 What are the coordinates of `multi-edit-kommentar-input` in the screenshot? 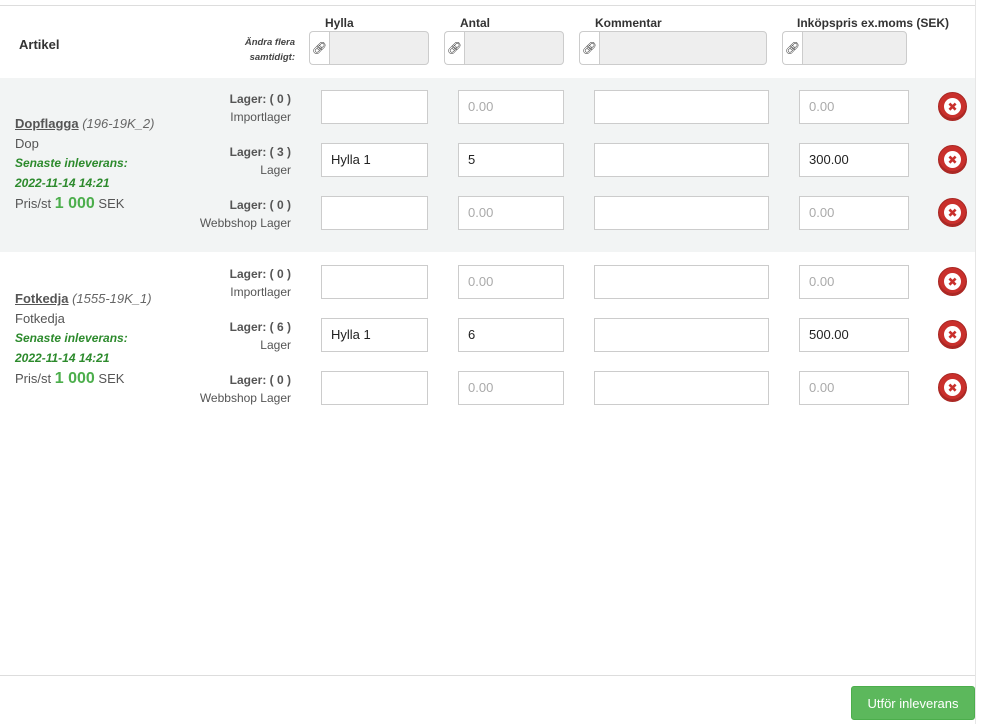 It's located at (683, 48).